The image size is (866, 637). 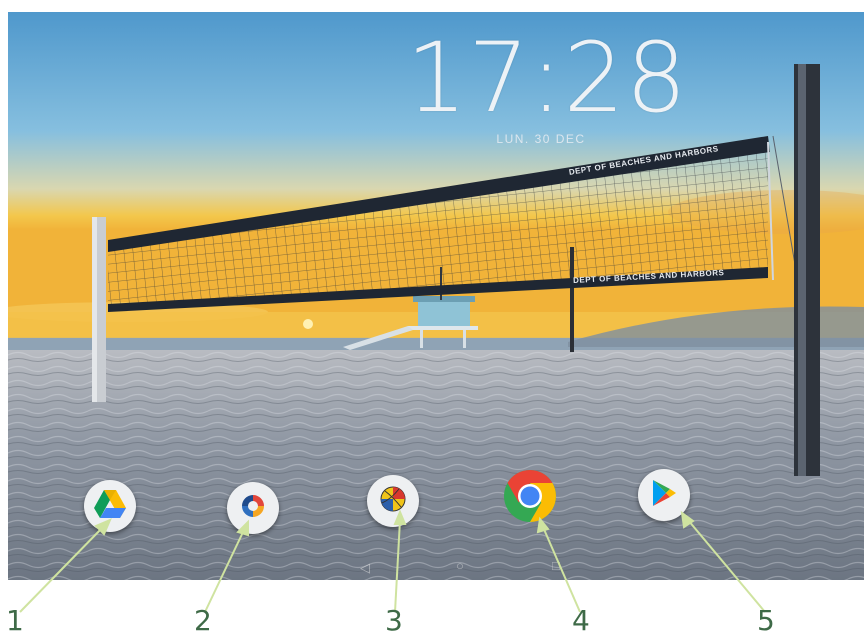 I want to click on swirl-app-icon, so click(x=253, y=508).